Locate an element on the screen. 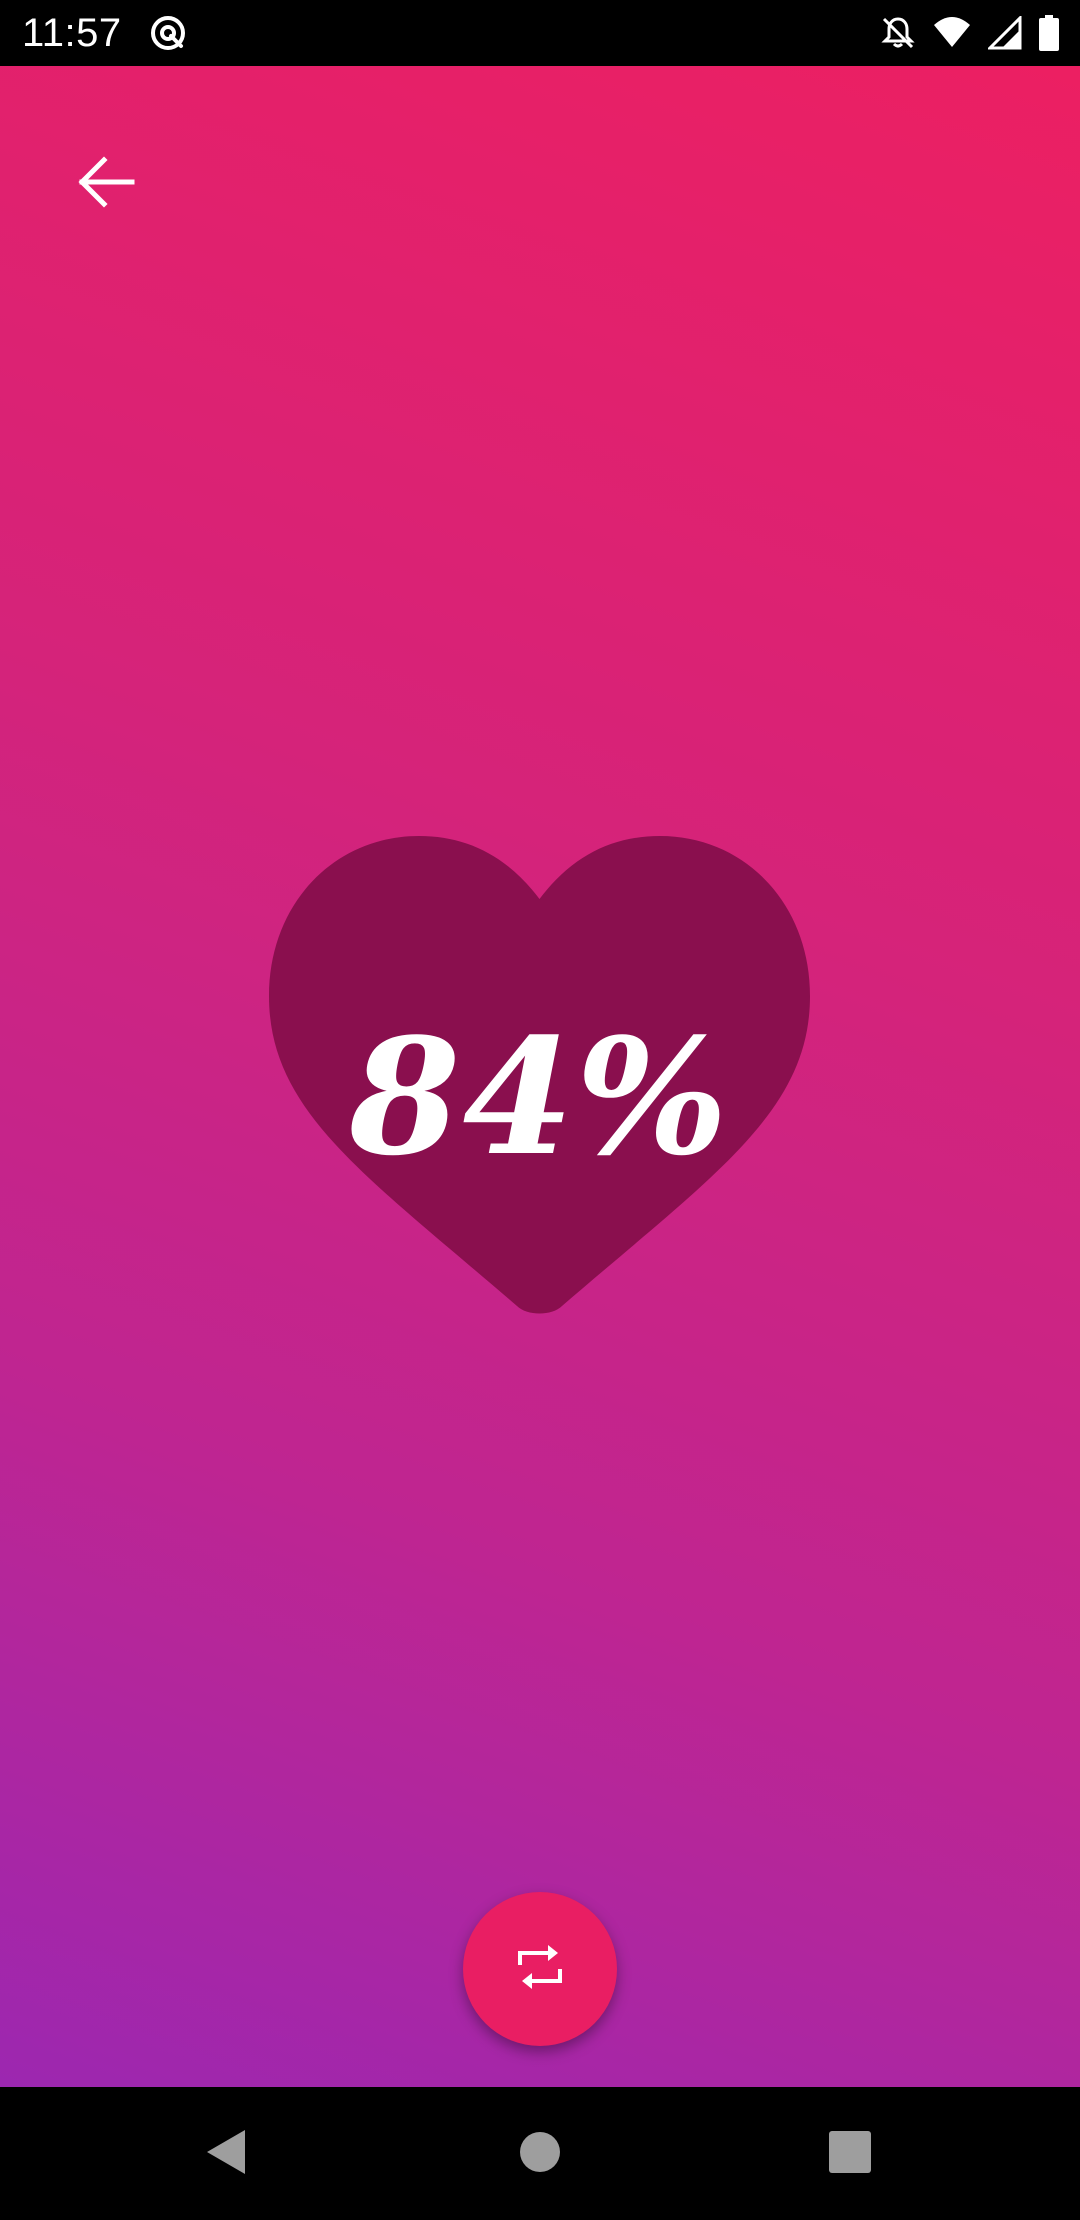 This screenshot has height=2220, width=1080. nav-back-icon is located at coordinates (226, 2154).